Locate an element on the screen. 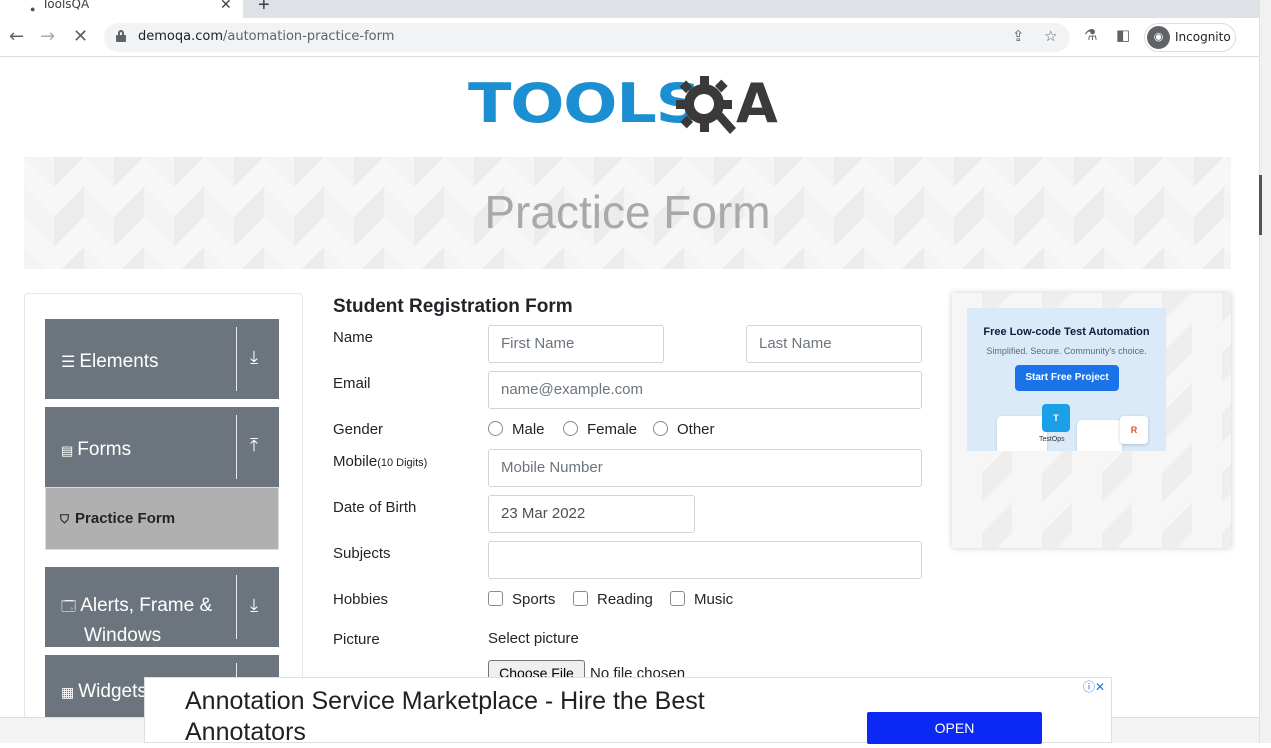 This screenshot has height=748, width=1271. name-label: Name is located at coordinates (353, 337).